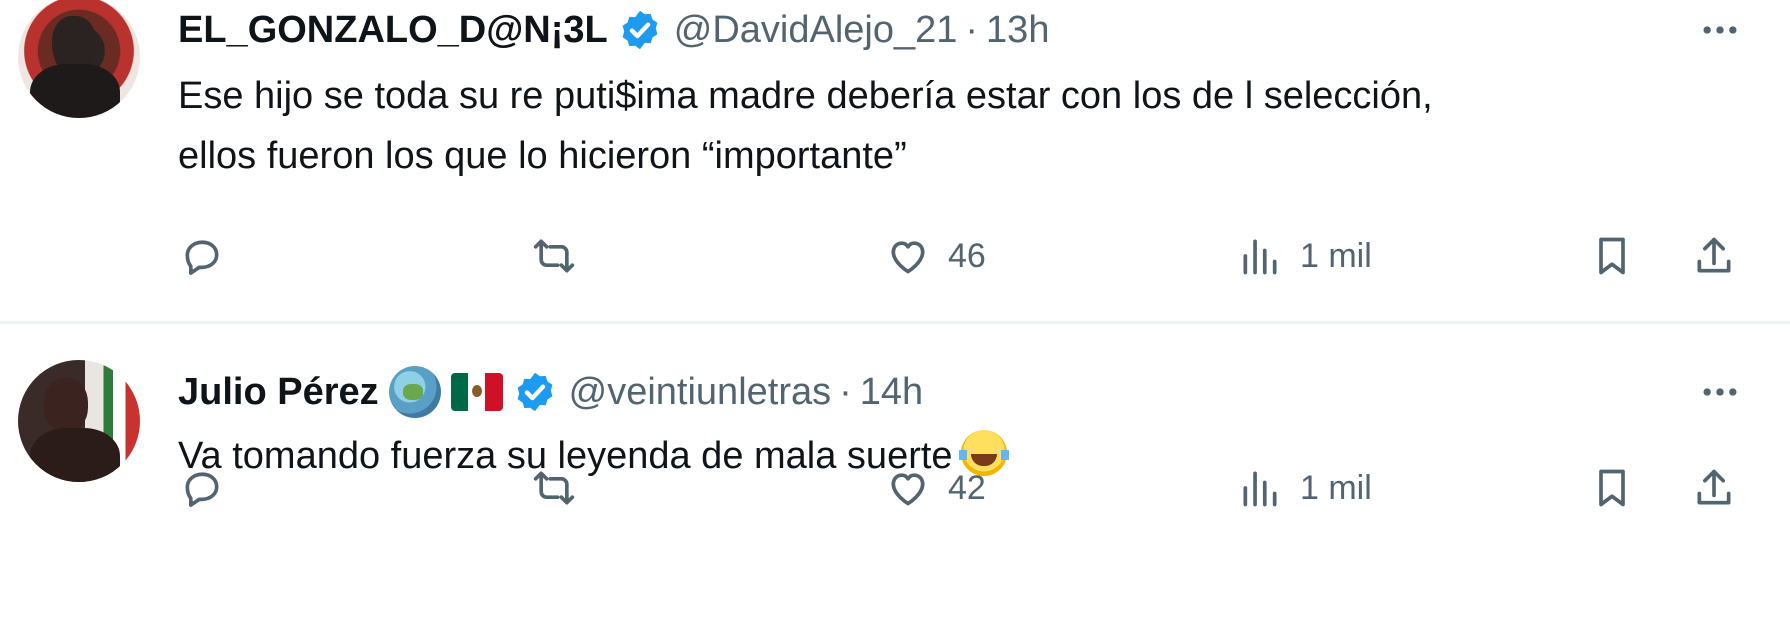  Describe the element at coordinates (476, 392) in the screenshot. I see `mexico-flag-emoji` at that location.